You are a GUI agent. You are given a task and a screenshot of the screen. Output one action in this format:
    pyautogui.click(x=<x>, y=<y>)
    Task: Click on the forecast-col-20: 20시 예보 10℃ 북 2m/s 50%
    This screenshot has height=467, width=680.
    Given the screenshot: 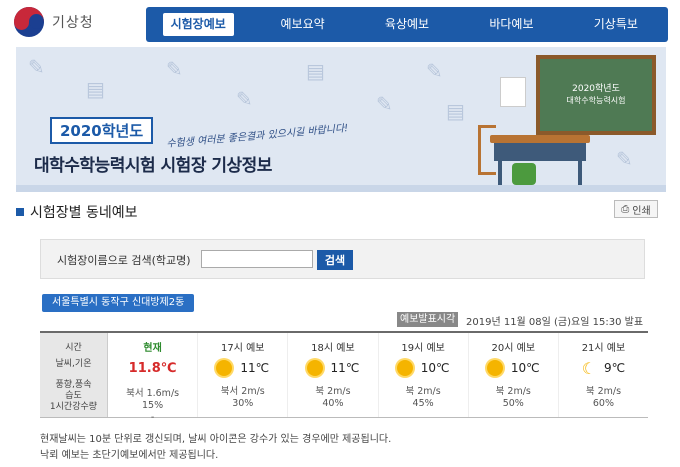 What is the action you would take?
    pyautogui.click(x=514, y=375)
    